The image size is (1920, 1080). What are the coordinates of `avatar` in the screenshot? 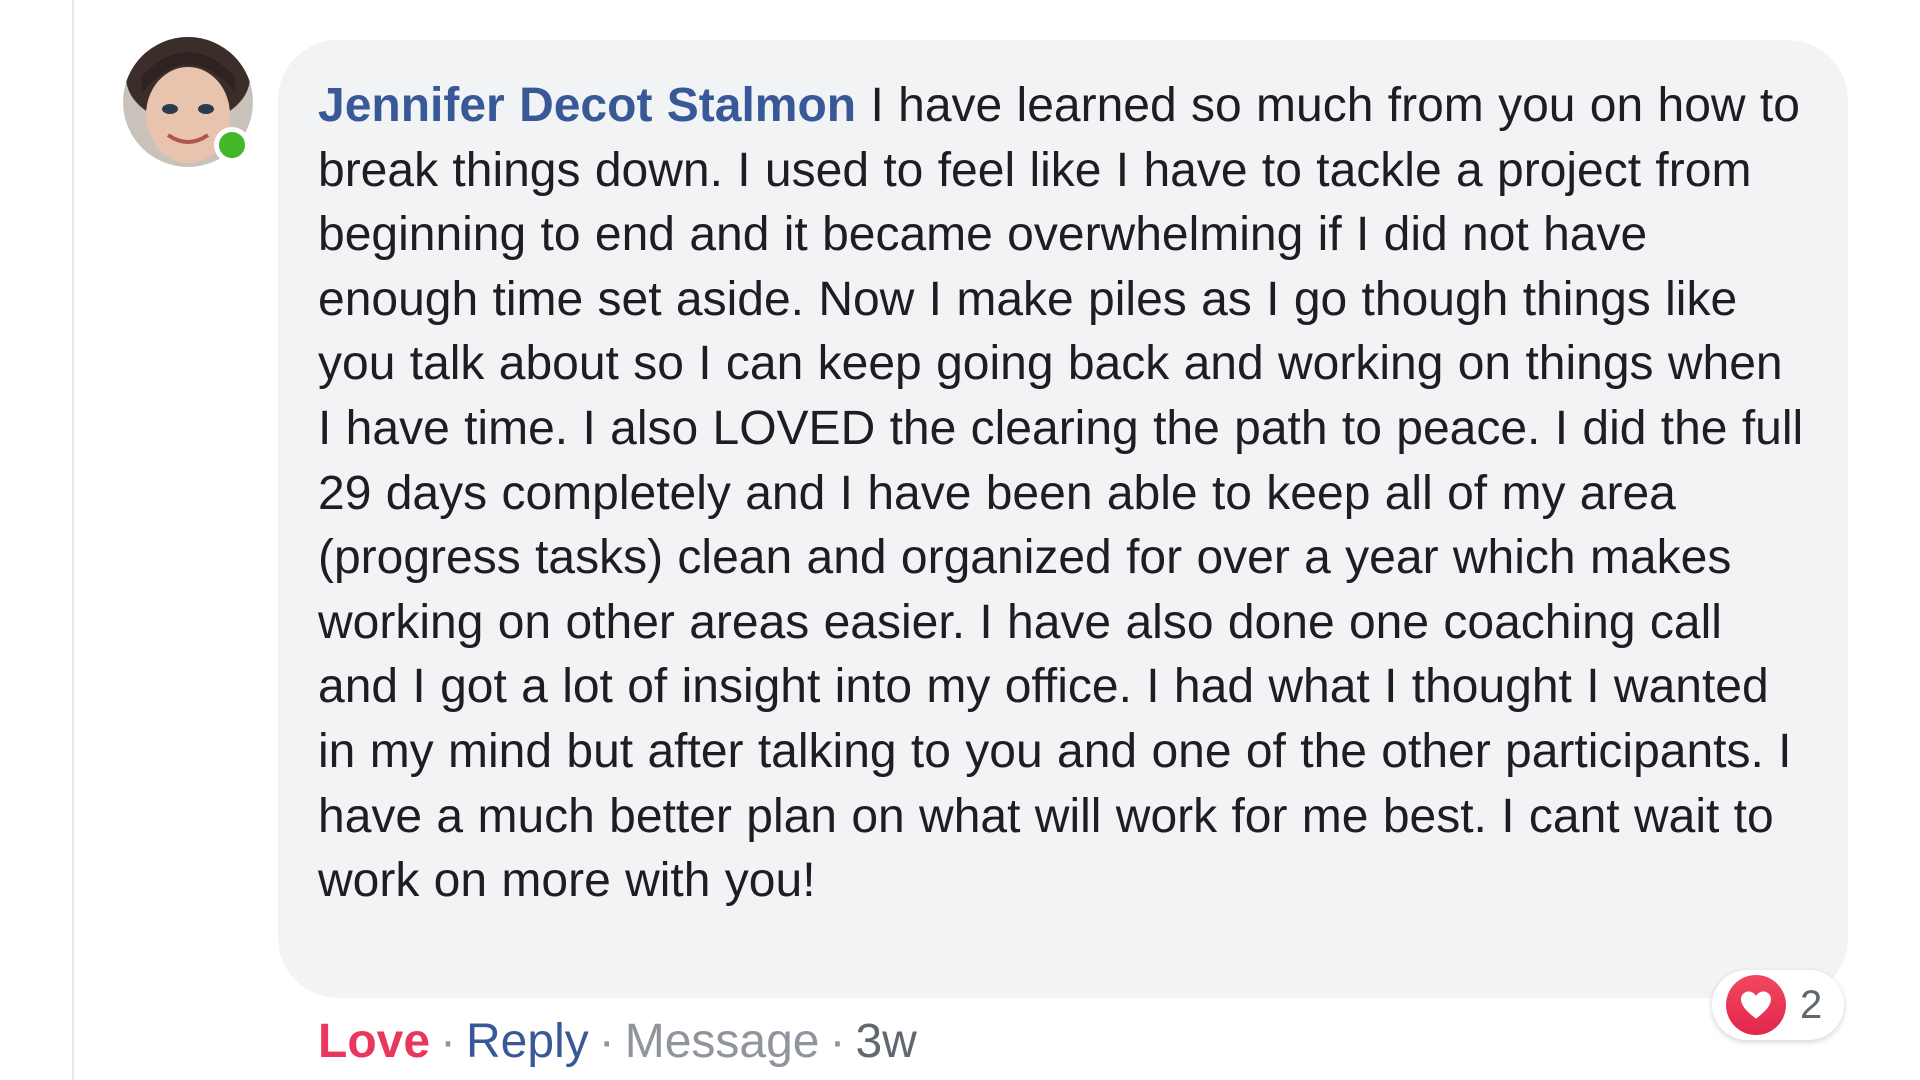 It's located at (188, 102).